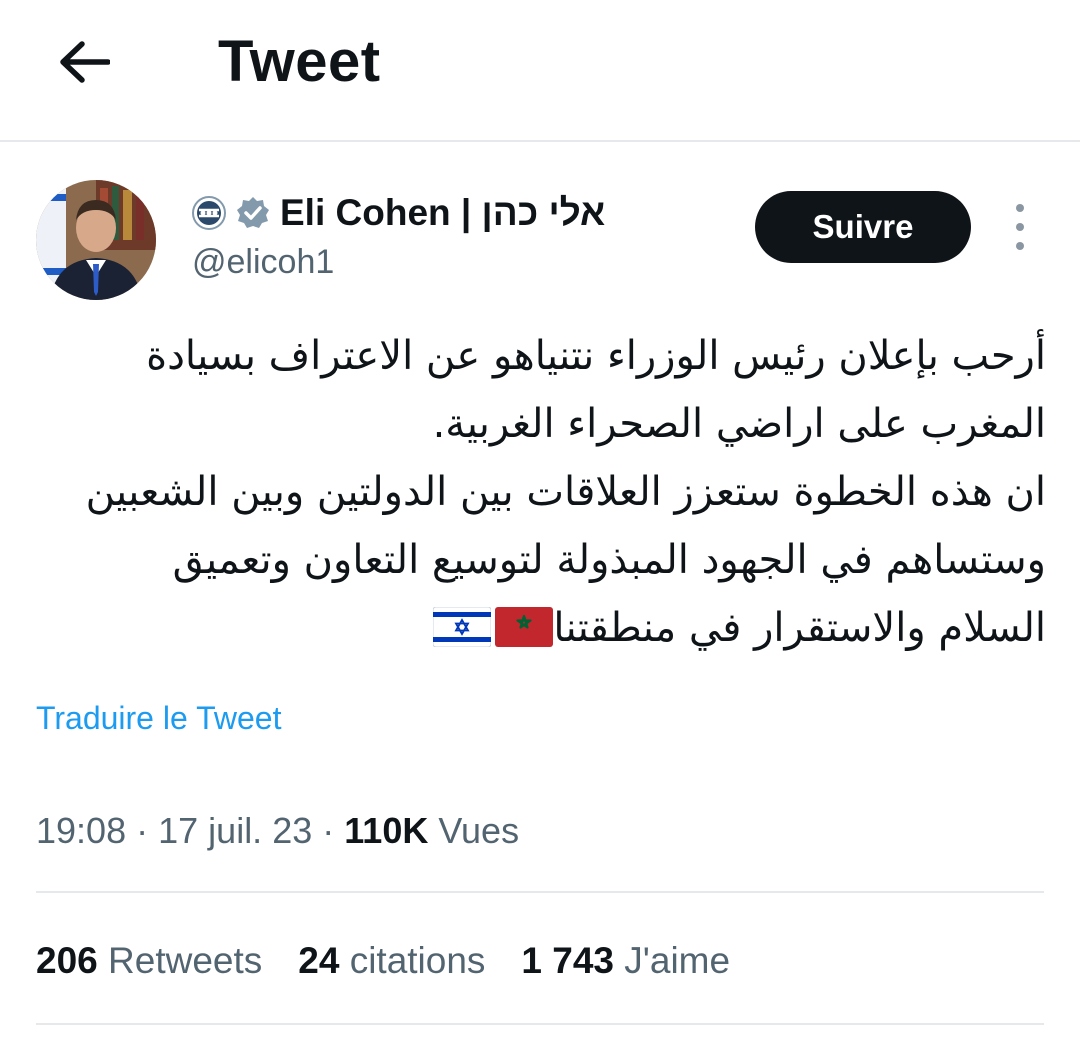 The width and height of the screenshot is (1080, 1047). What do you see at coordinates (568, 960) in the screenshot?
I see `likes-count: 1 743` at bounding box center [568, 960].